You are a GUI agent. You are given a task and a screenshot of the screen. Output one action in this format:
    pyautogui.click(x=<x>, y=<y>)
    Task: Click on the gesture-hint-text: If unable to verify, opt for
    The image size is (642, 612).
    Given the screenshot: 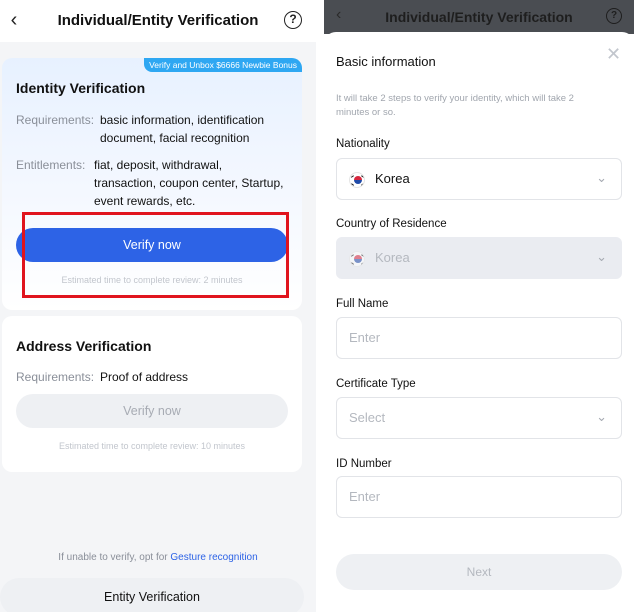 What is the action you would take?
    pyautogui.click(x=113, y=557)
    